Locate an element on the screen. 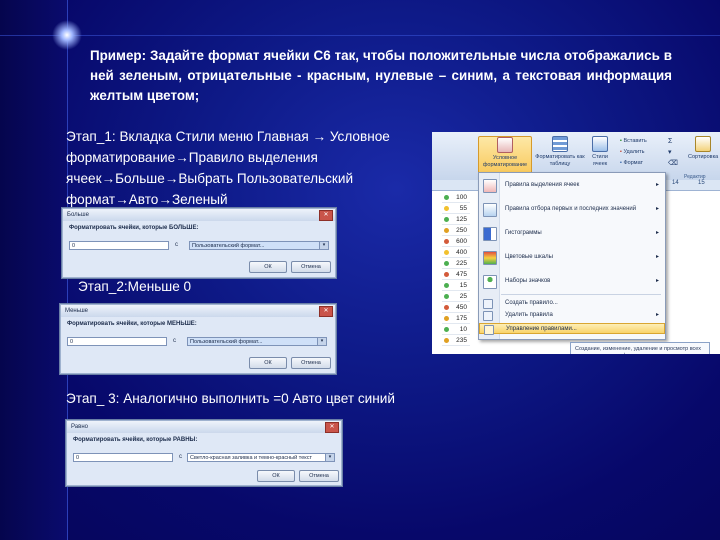 The image size is (720, 540). table-cell: 225 is located at coordinates (456, 263).